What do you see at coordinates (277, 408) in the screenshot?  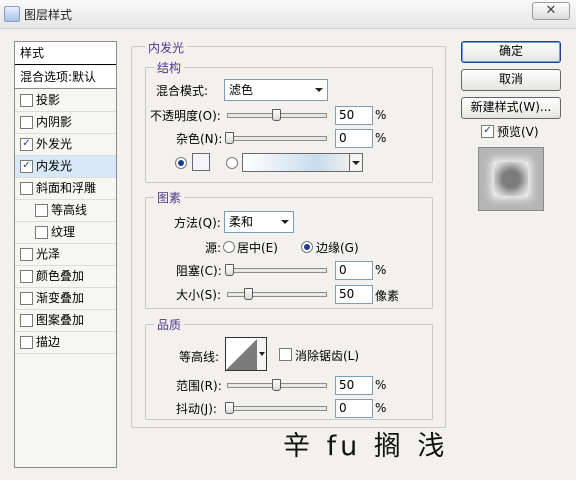 I see `jitter-slider` at bounding box center [277, 408].